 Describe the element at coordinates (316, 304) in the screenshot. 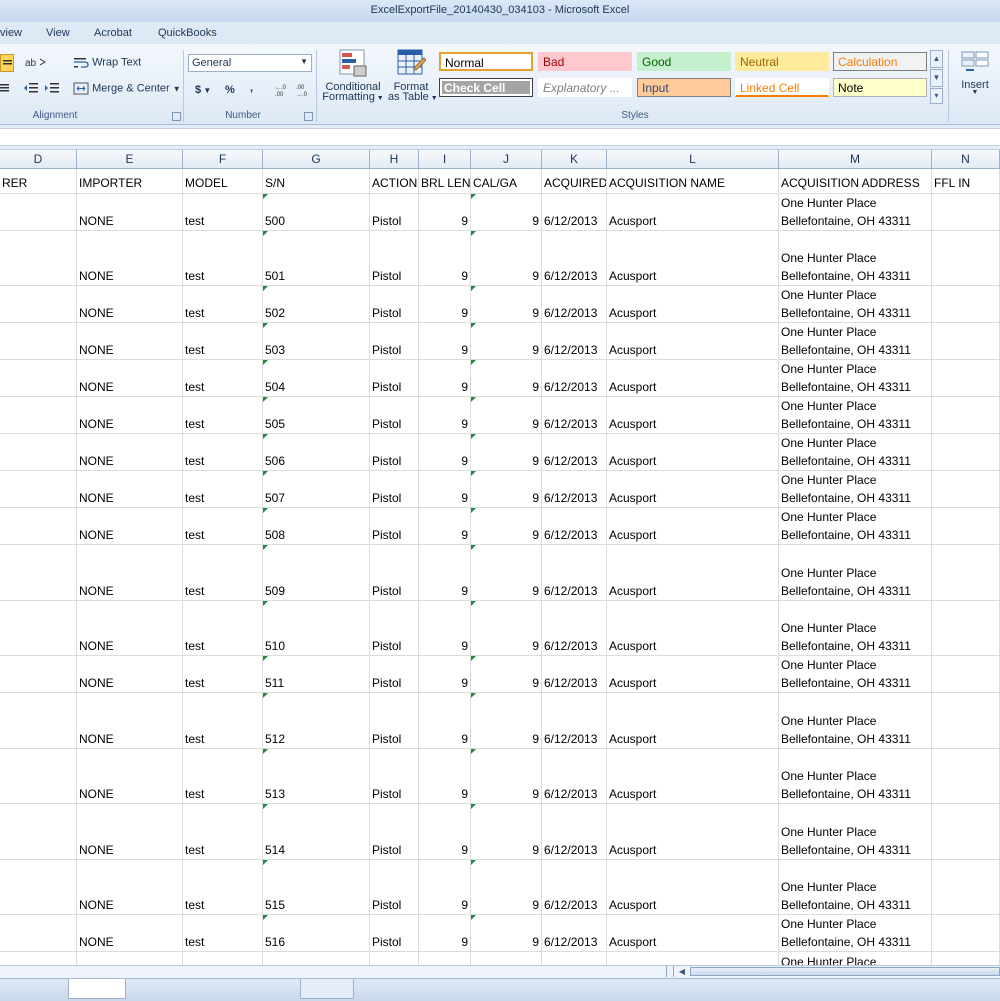

I see `table-cell: 502` at that location.